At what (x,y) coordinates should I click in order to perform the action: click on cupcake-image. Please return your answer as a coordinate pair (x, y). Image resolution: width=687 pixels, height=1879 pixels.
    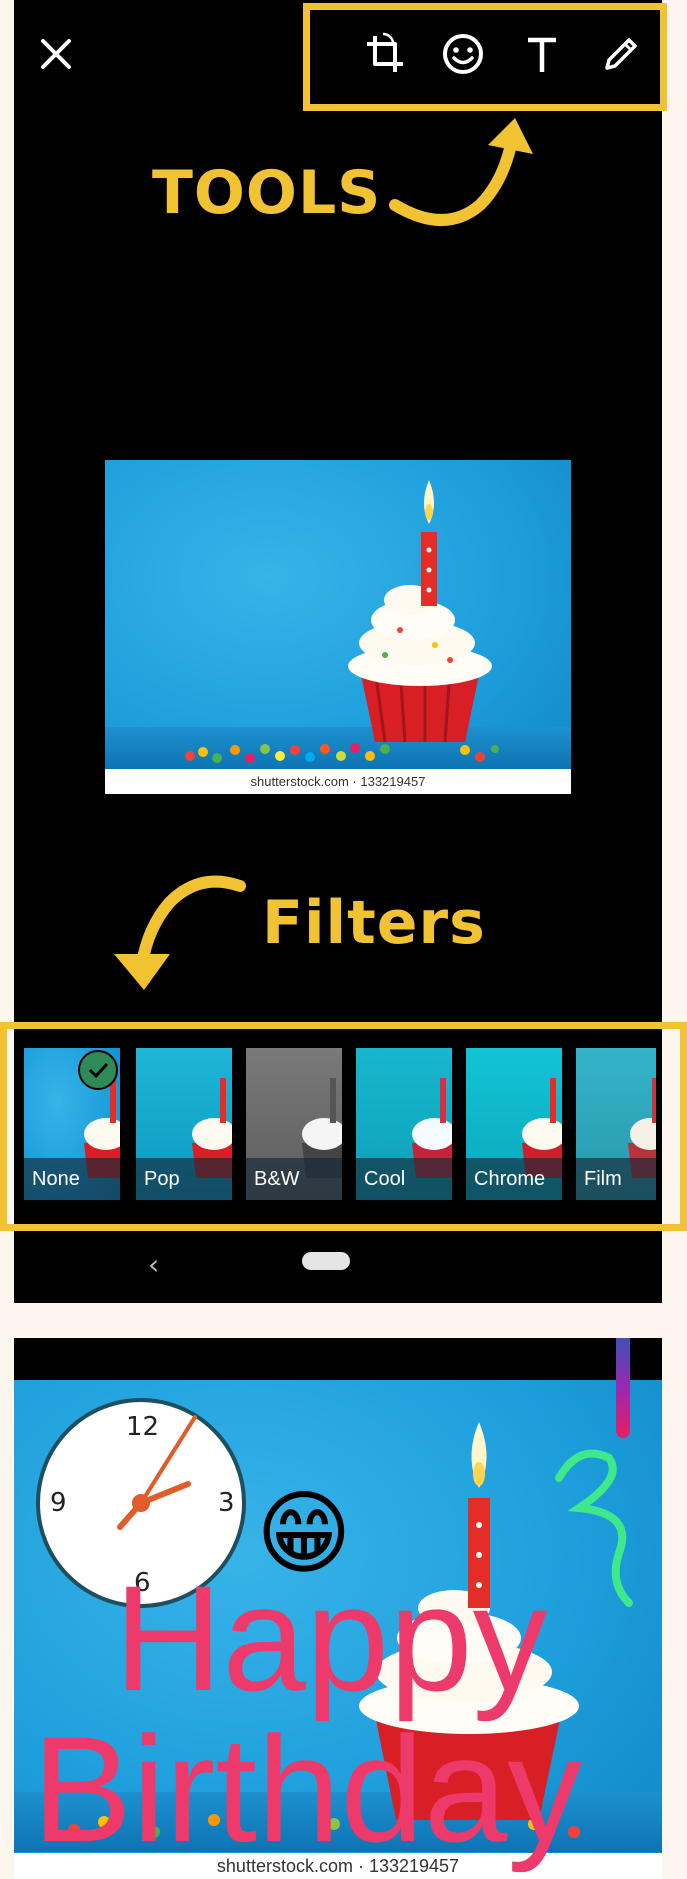
    Looking at the image, I should click on (342, 621).